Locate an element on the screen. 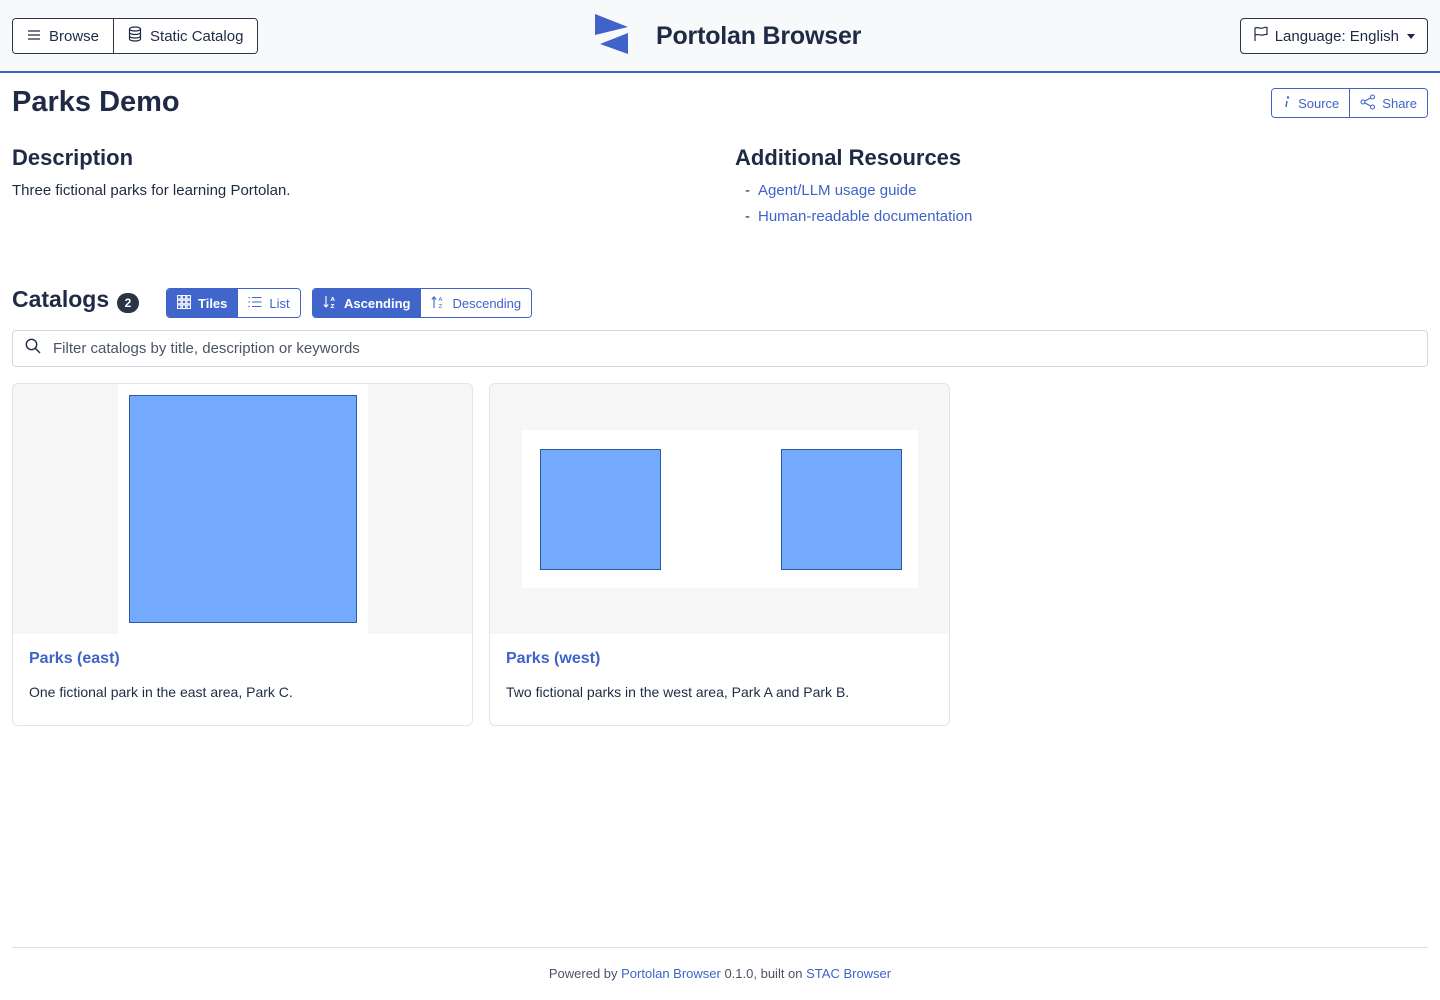 This screenshot has width=1440, height=1000. catalog-card-title: Parks (west) is located at coordinates (553, 659).